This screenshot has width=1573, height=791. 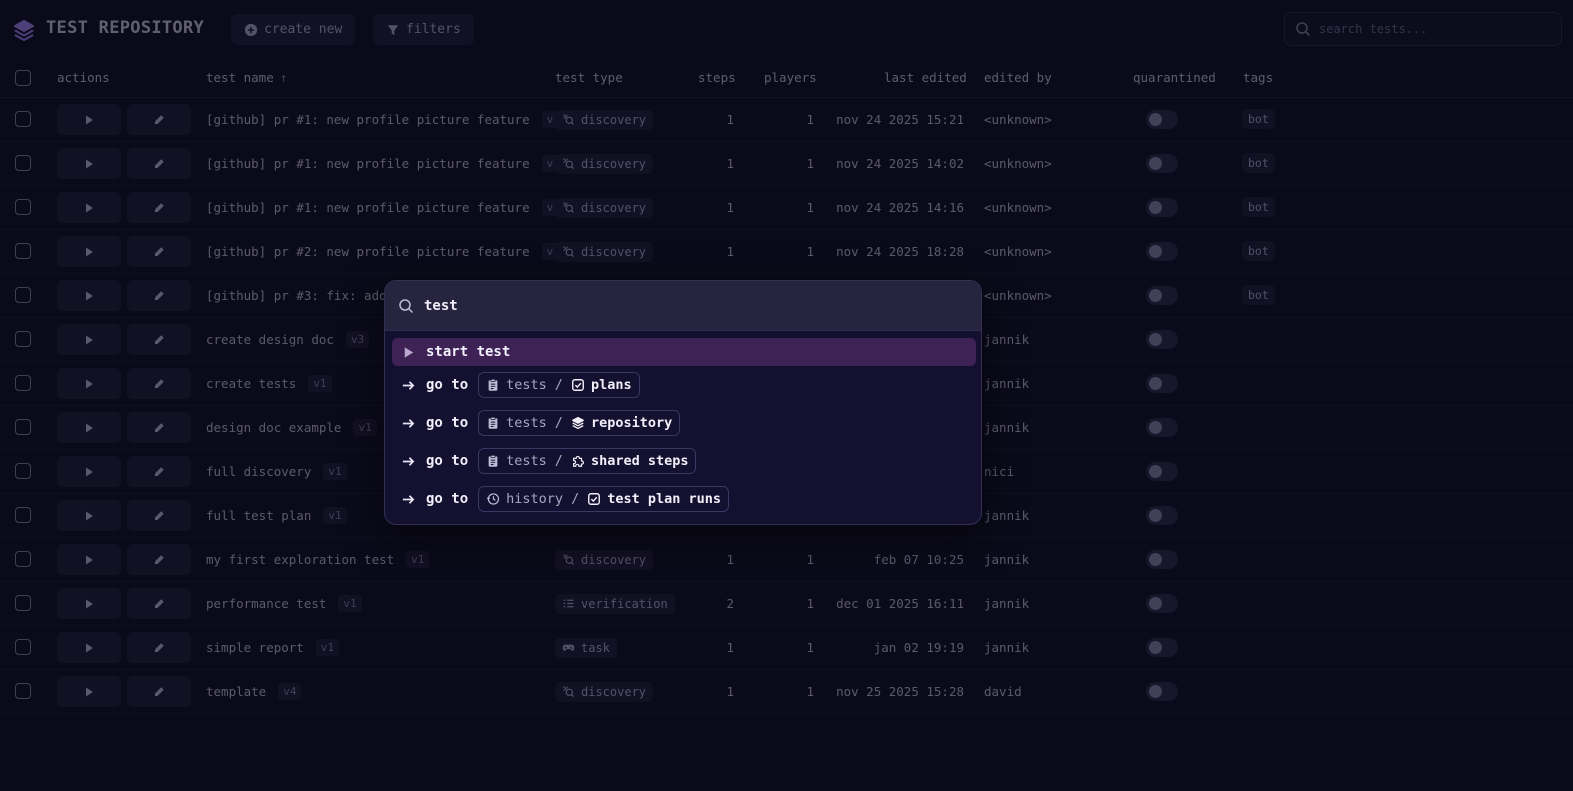 What do you see at coordinates (284, 603) in the screenshot?
I see `test-name-cell: performance test v1` at bounding box center [284, 603].